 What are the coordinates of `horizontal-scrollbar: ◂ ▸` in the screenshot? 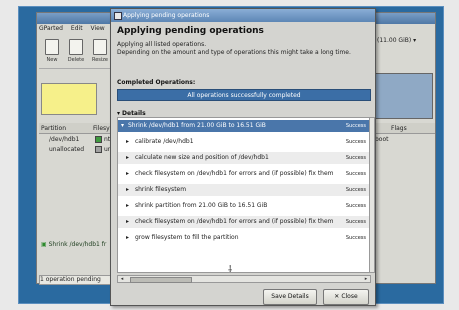 It's located at (244, 279).